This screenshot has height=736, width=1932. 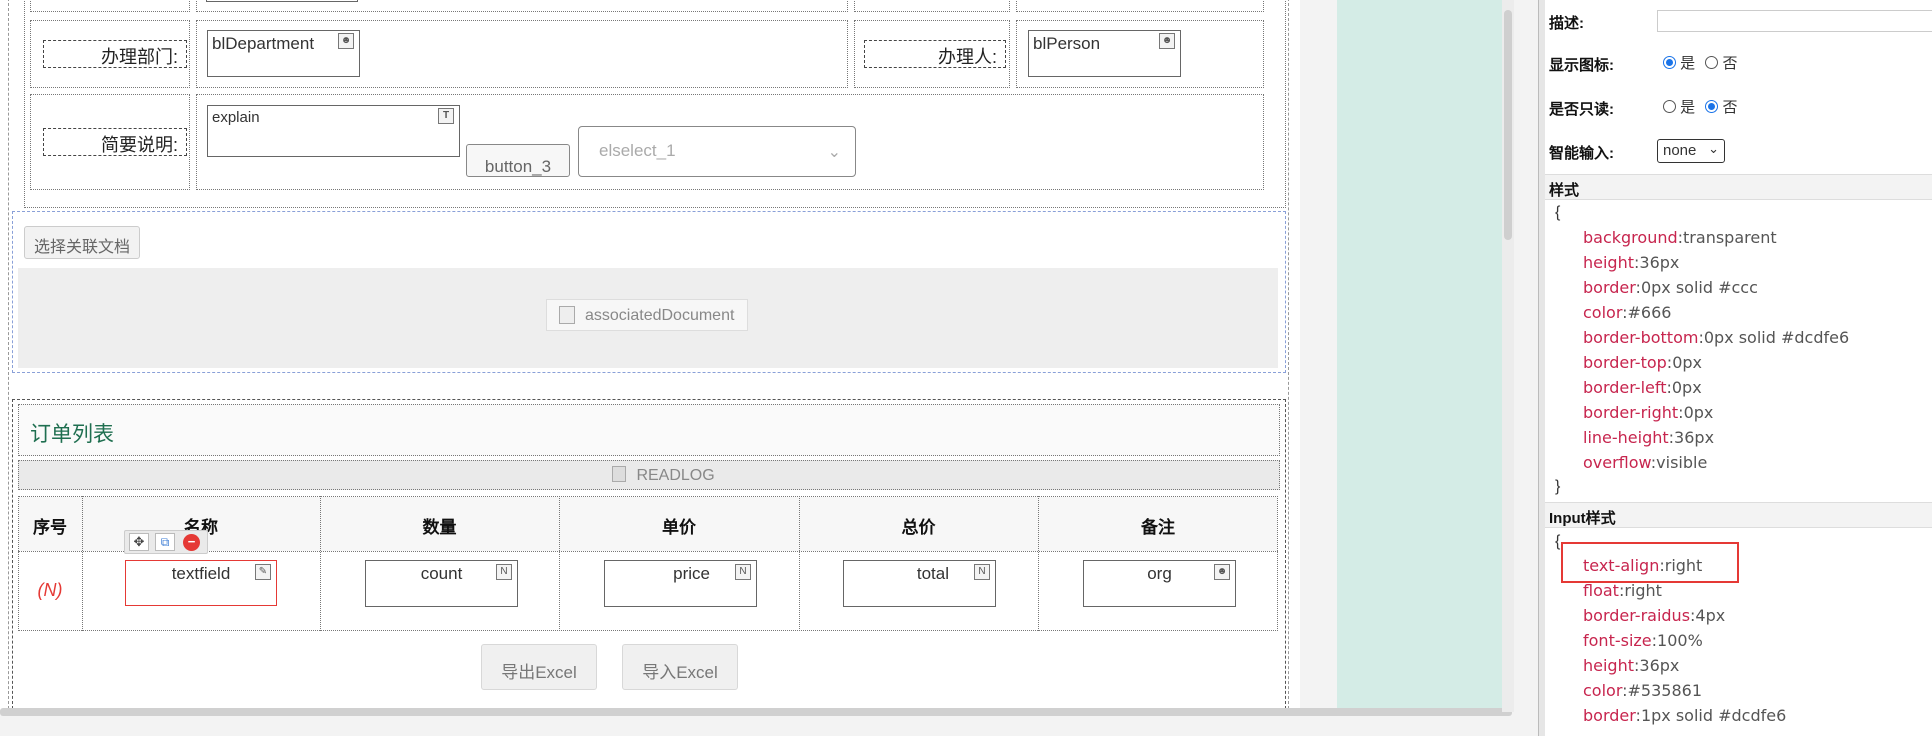 I want to click on readonly-no-label: 否, so click(x=1730, y=107).